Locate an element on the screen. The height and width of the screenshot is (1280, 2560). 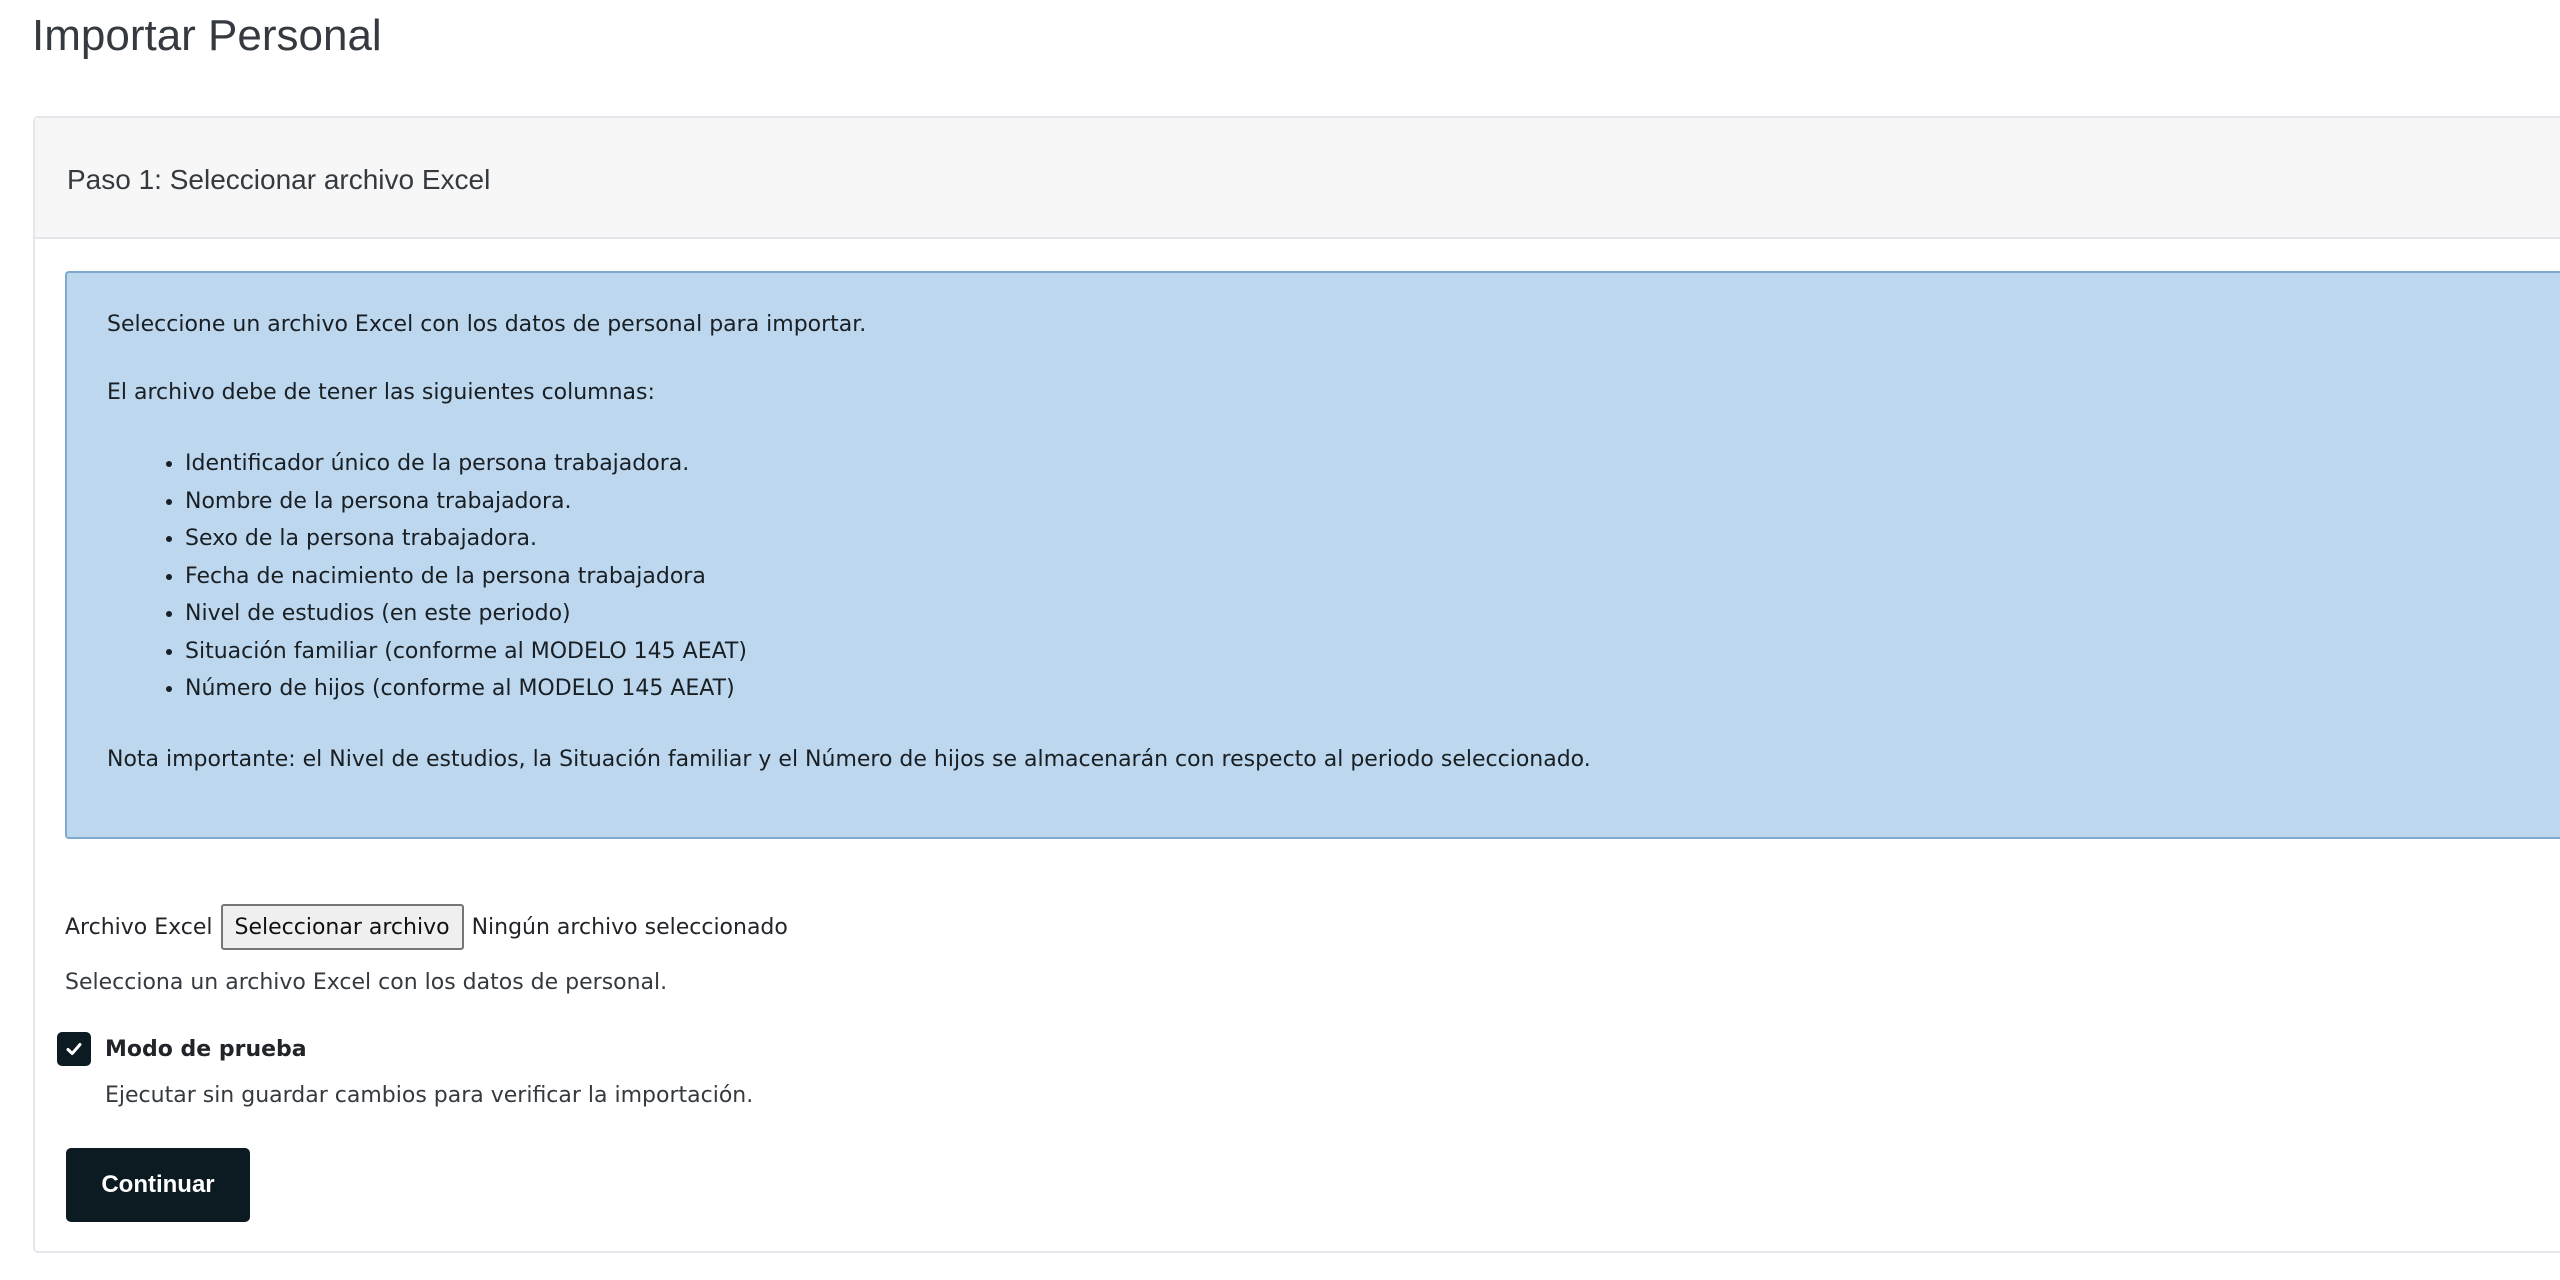
check-icon is located at coordinates (74, 1049).